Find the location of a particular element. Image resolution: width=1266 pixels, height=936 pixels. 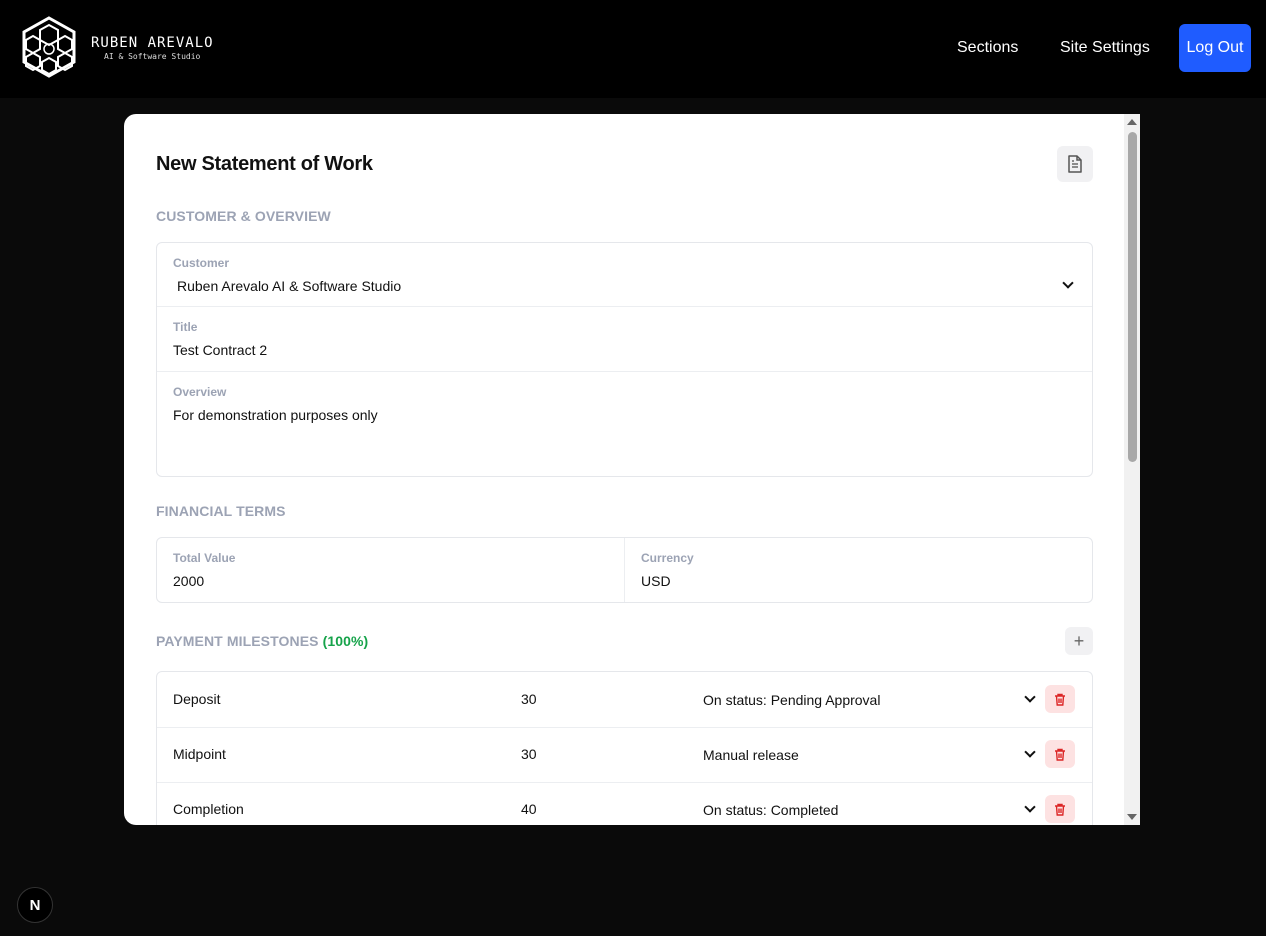

document-icon is located at coordinates (1075, 164).